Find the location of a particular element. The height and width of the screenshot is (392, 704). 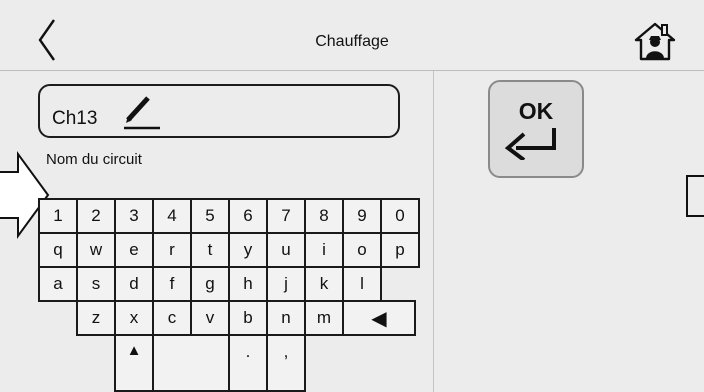

key-j: j is located at coordinates (286, 284).